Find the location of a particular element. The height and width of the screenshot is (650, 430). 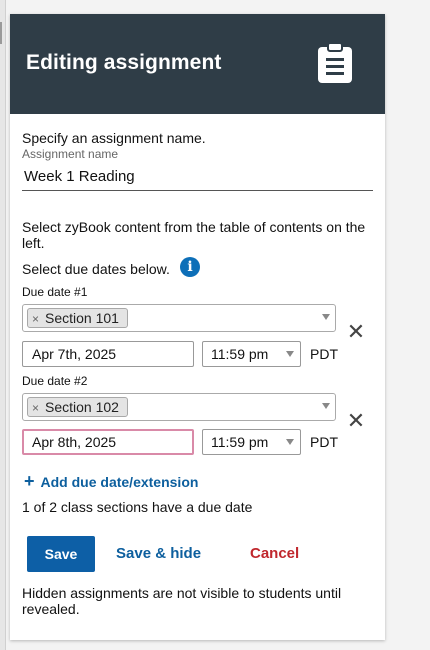

section-select: × Section 101 is located at coordinates (179, 318).